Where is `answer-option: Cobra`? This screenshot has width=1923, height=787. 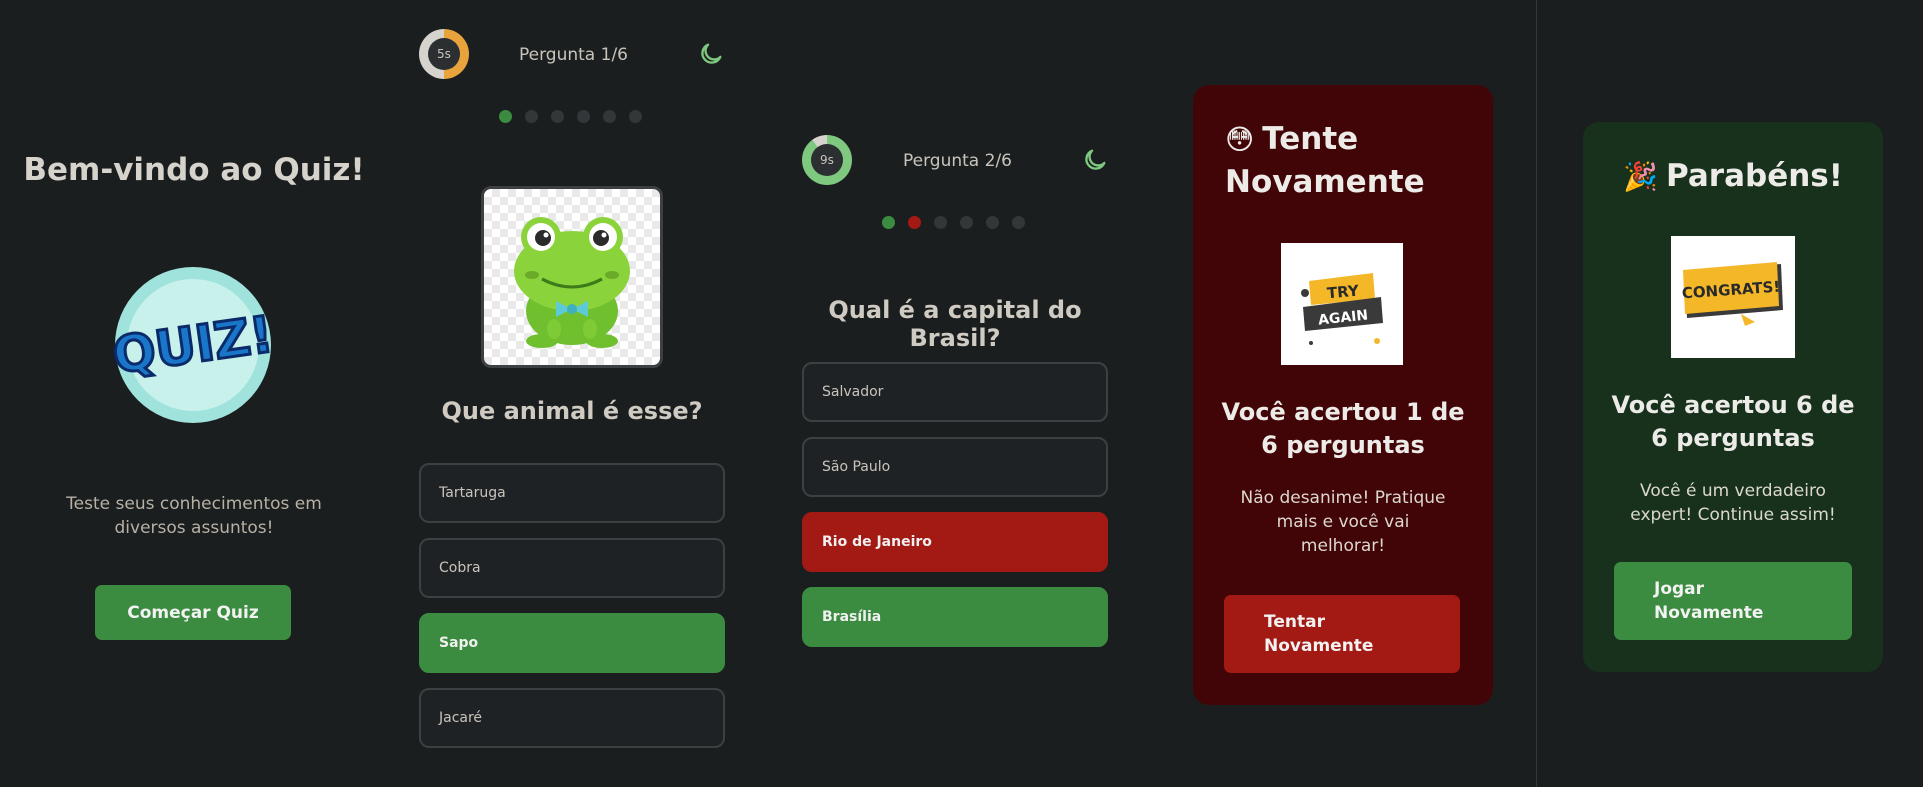 answer-option: Cobra is located at coordinates (572, 568).